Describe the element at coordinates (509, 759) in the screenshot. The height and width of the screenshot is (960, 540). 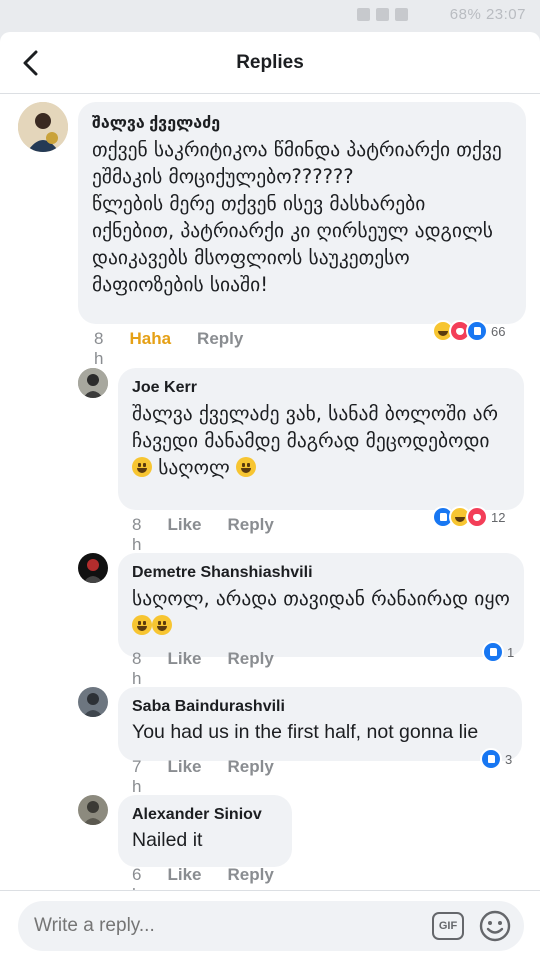
I see `reaction-count: 3` at that location.